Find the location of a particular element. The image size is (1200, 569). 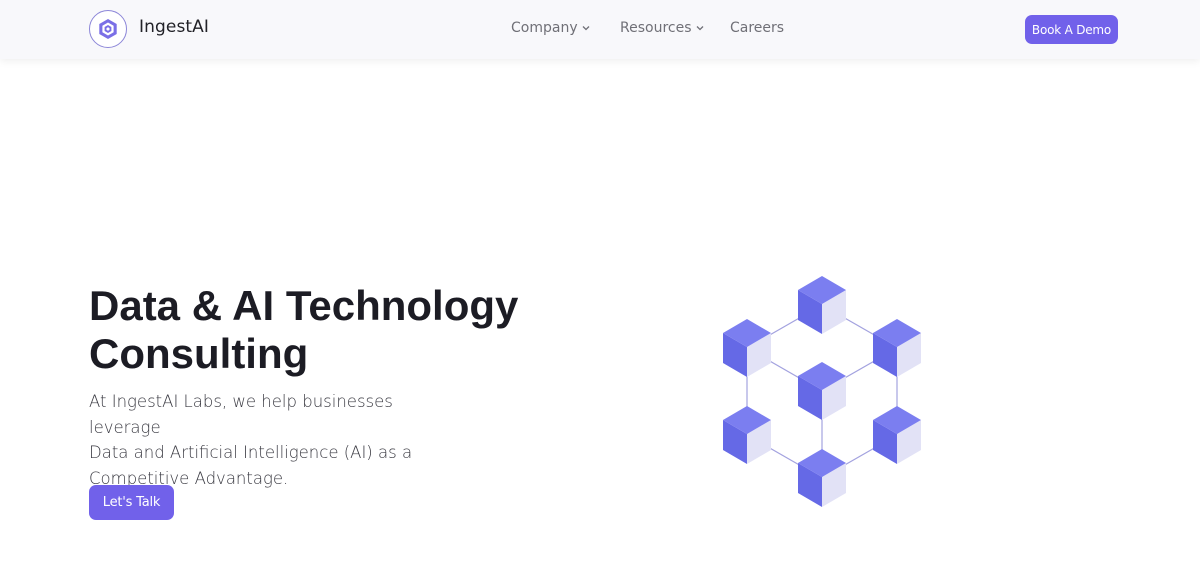

hero-headline: Data & AI Technology Consulting is located at coordinates (339, 330).